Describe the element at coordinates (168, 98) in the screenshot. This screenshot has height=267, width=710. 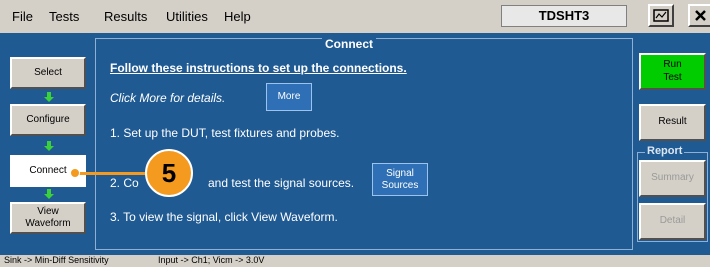
I see `click-more-text: Click More for details.` at that location.